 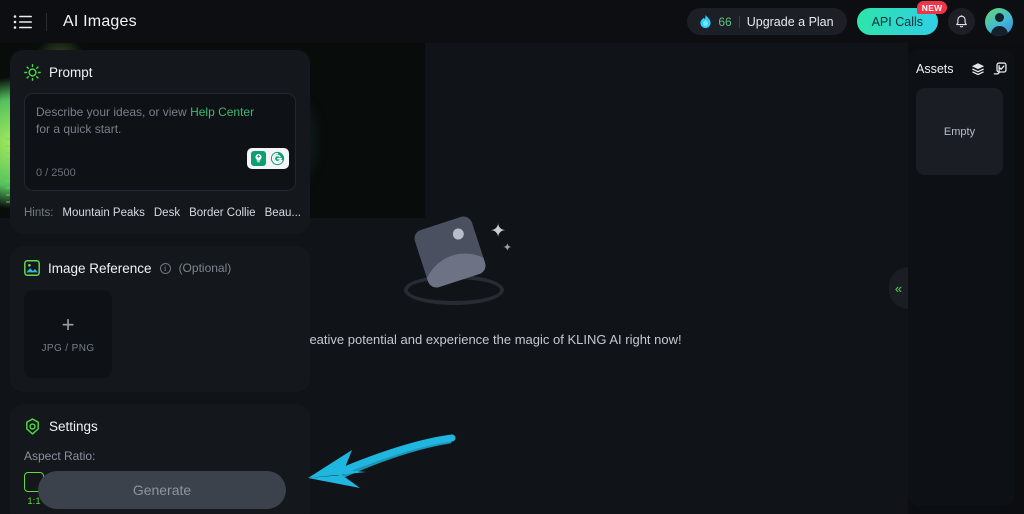 What do you see at coordinates (162, 490) in the screenshot?
I see `generate-button: Generate` at bounding box center [162, 490].